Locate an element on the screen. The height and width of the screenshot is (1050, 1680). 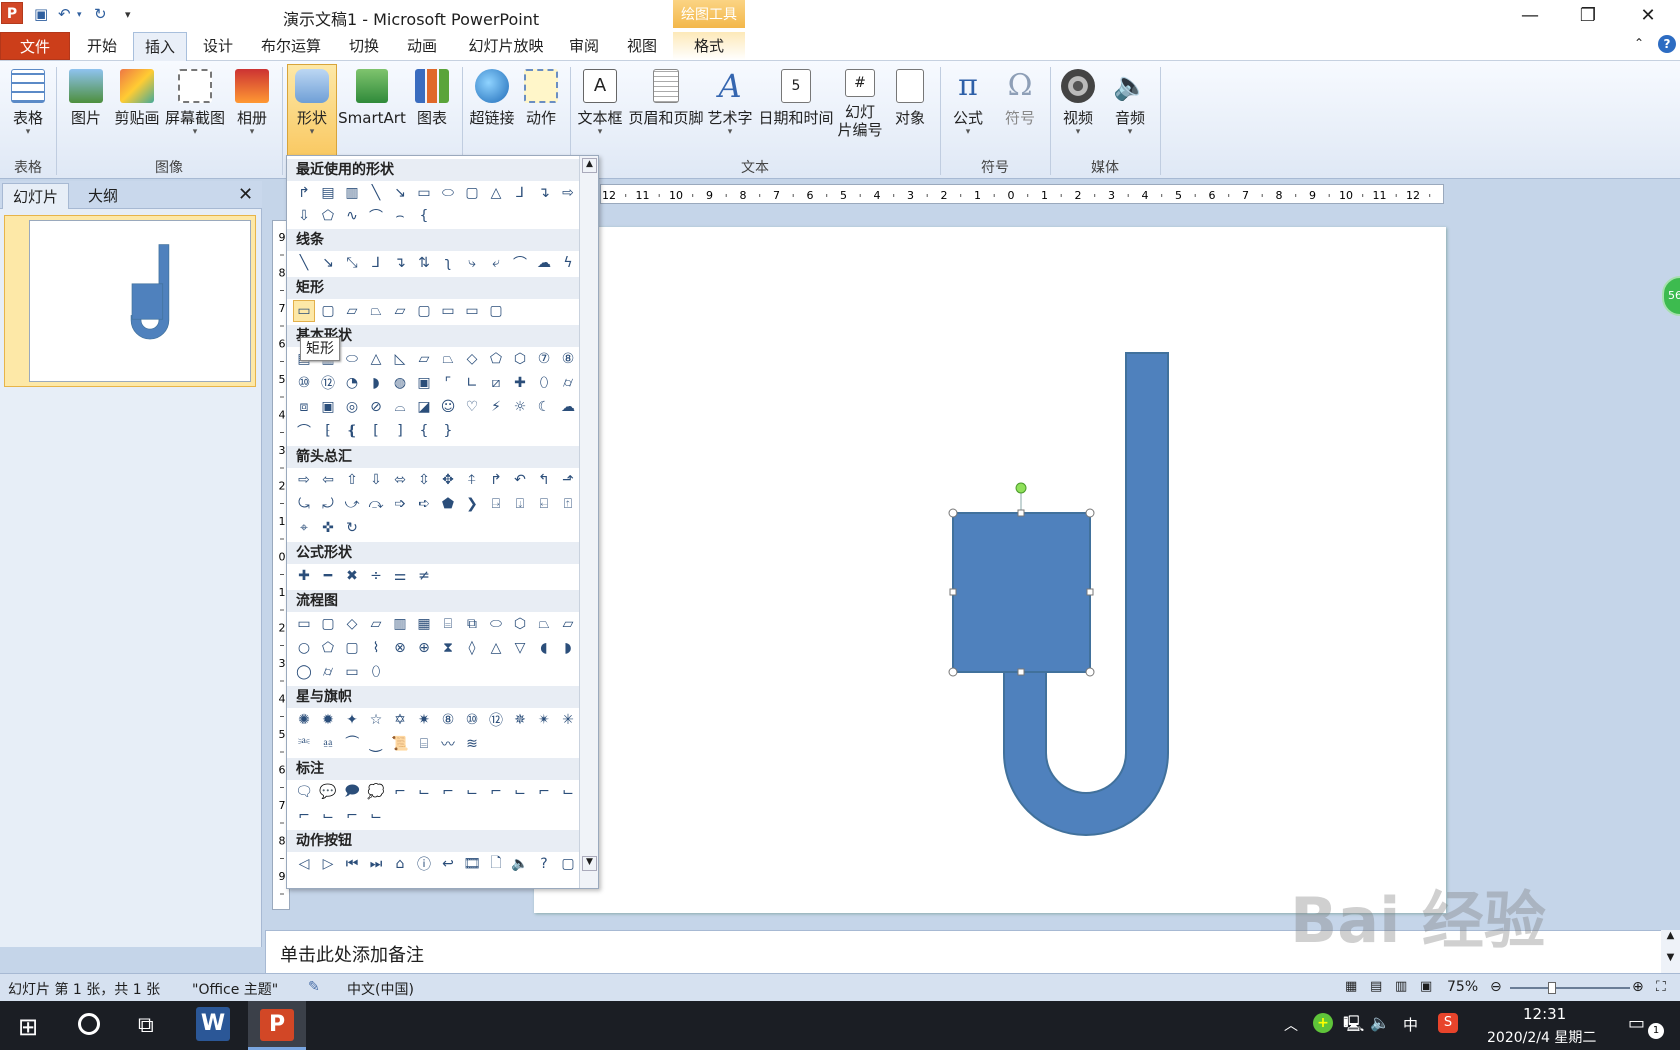
plaque-icon: ⬯ is located at coordinates (544, 383).